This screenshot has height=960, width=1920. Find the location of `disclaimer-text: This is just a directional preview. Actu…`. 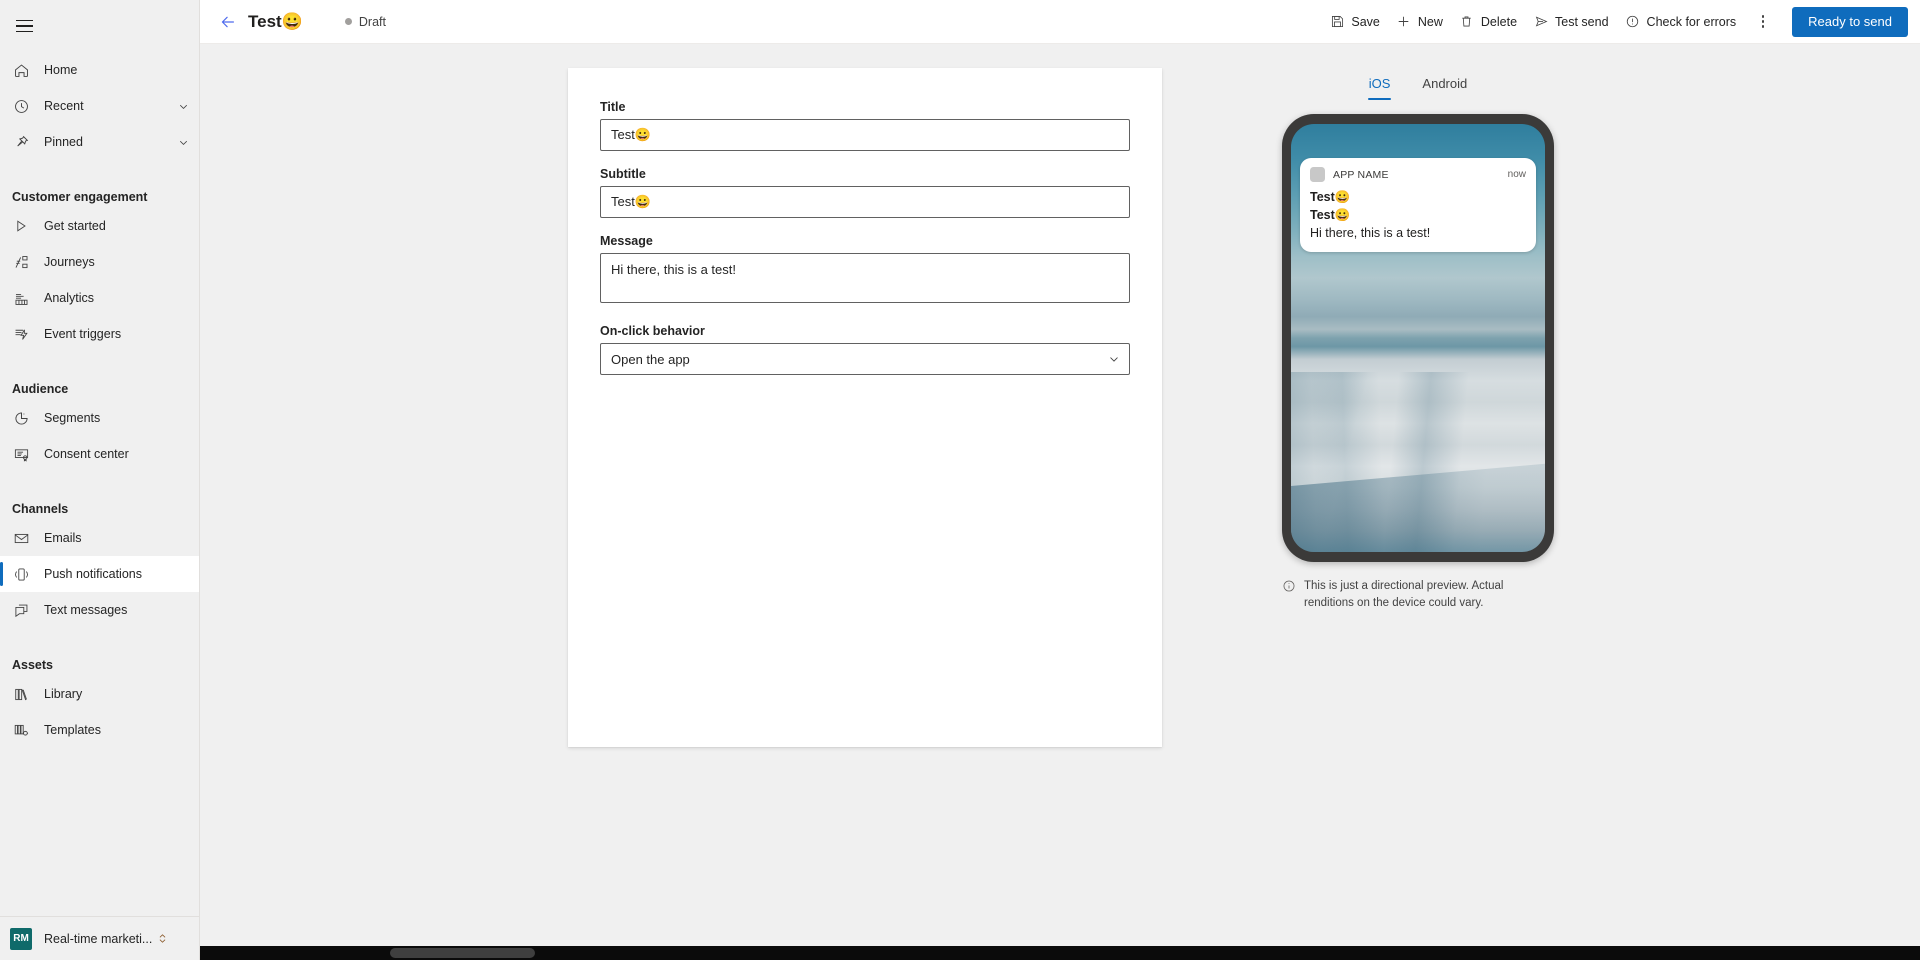

disclaimer-text: This is just a directional preview. Actu… is located at coordinates (1404, 594).